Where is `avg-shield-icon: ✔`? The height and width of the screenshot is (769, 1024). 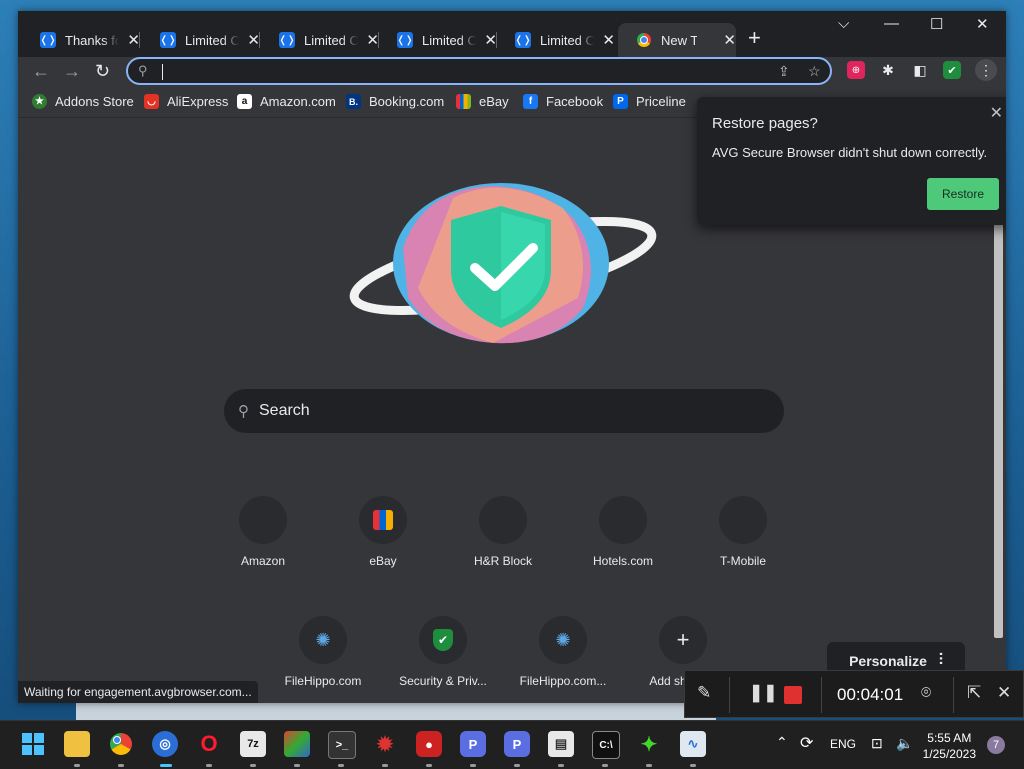 avg-shield-icon: ✔ is located at coordinates (952, 70).